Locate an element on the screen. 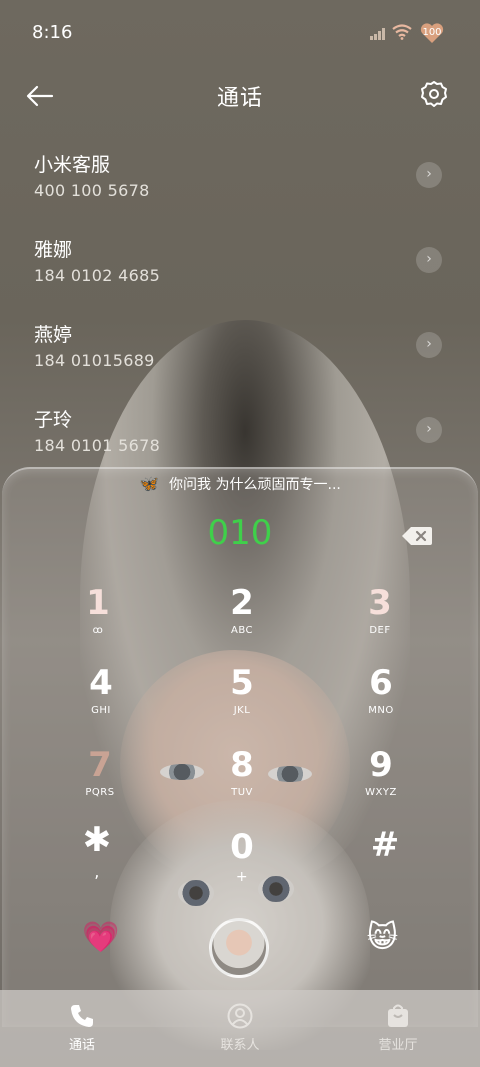 The image size is (480, 1067). contact-number: 184 01015689 is located at coordinates (94, 360).